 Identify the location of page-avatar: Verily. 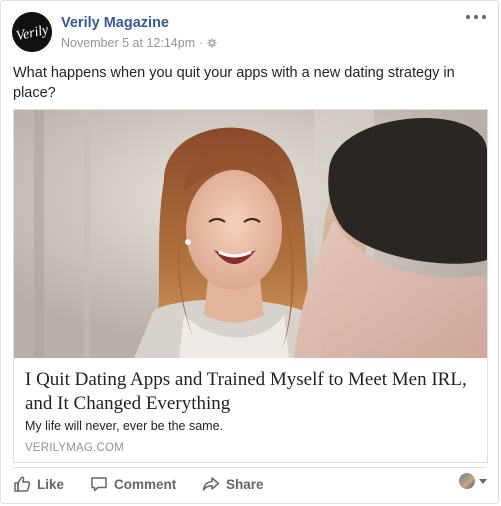
(32, 32).